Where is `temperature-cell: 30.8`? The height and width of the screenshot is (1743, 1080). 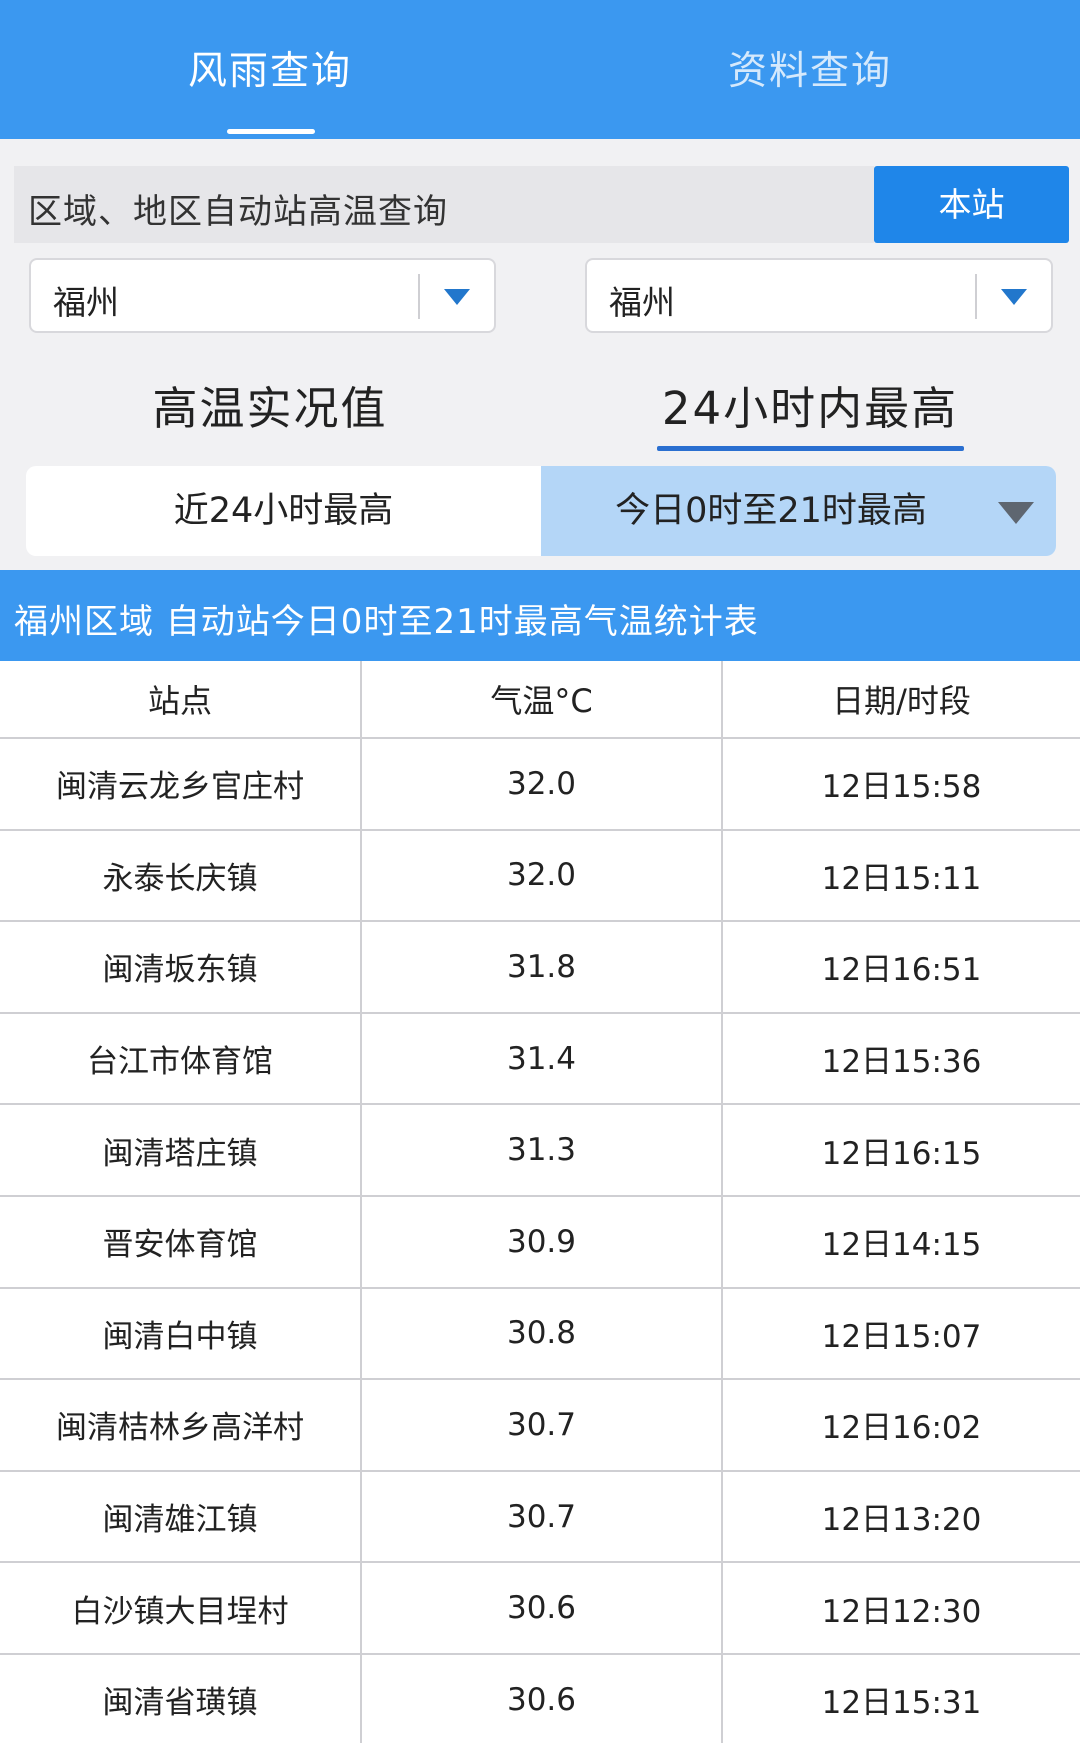 temperature-cell: 30.8 is located at coordinates (542, 1333).